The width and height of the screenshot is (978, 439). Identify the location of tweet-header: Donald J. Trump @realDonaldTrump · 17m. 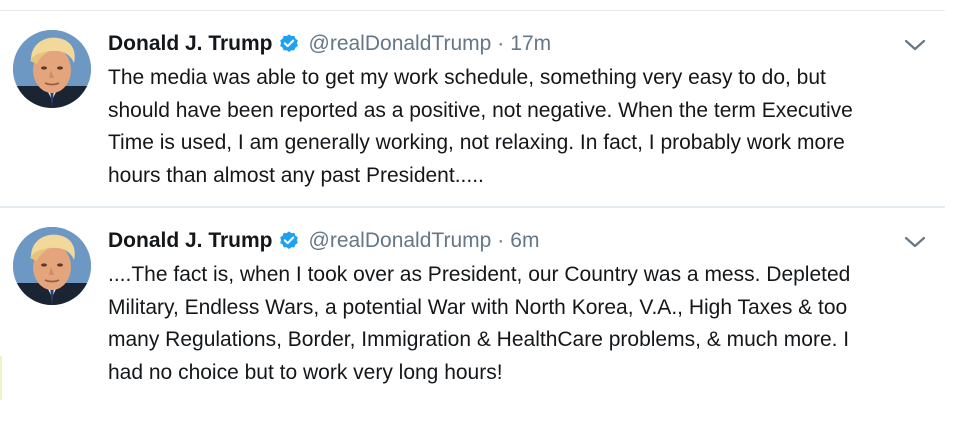
(329, 44).